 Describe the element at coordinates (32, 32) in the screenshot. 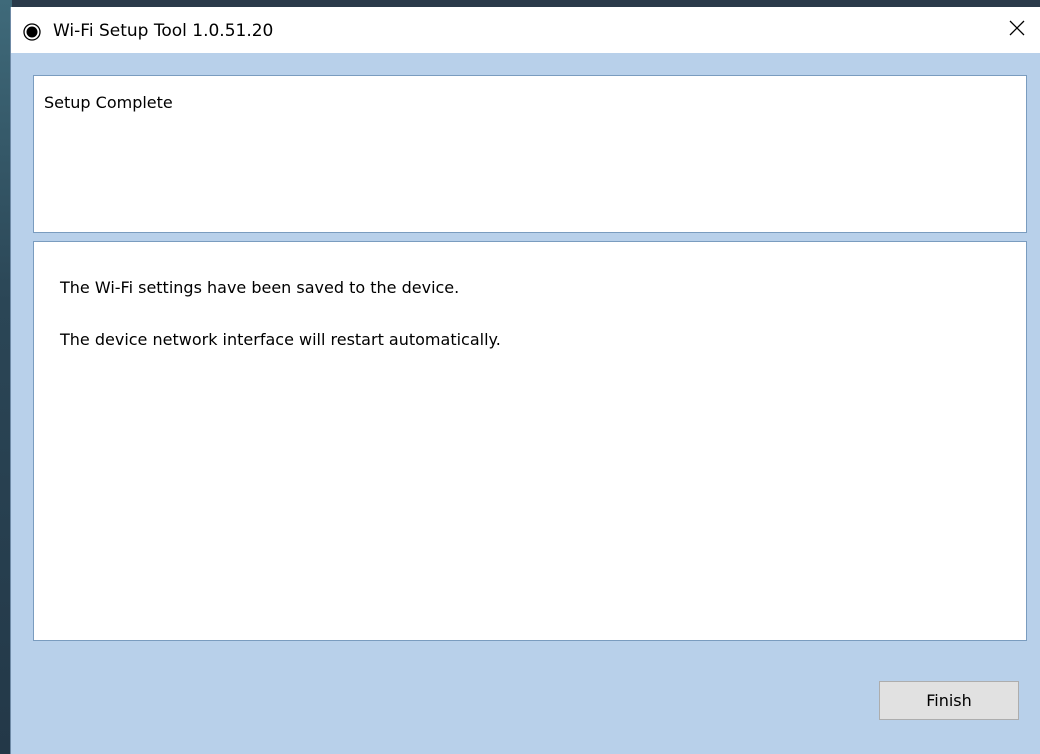

I see `app-icon` at that location.